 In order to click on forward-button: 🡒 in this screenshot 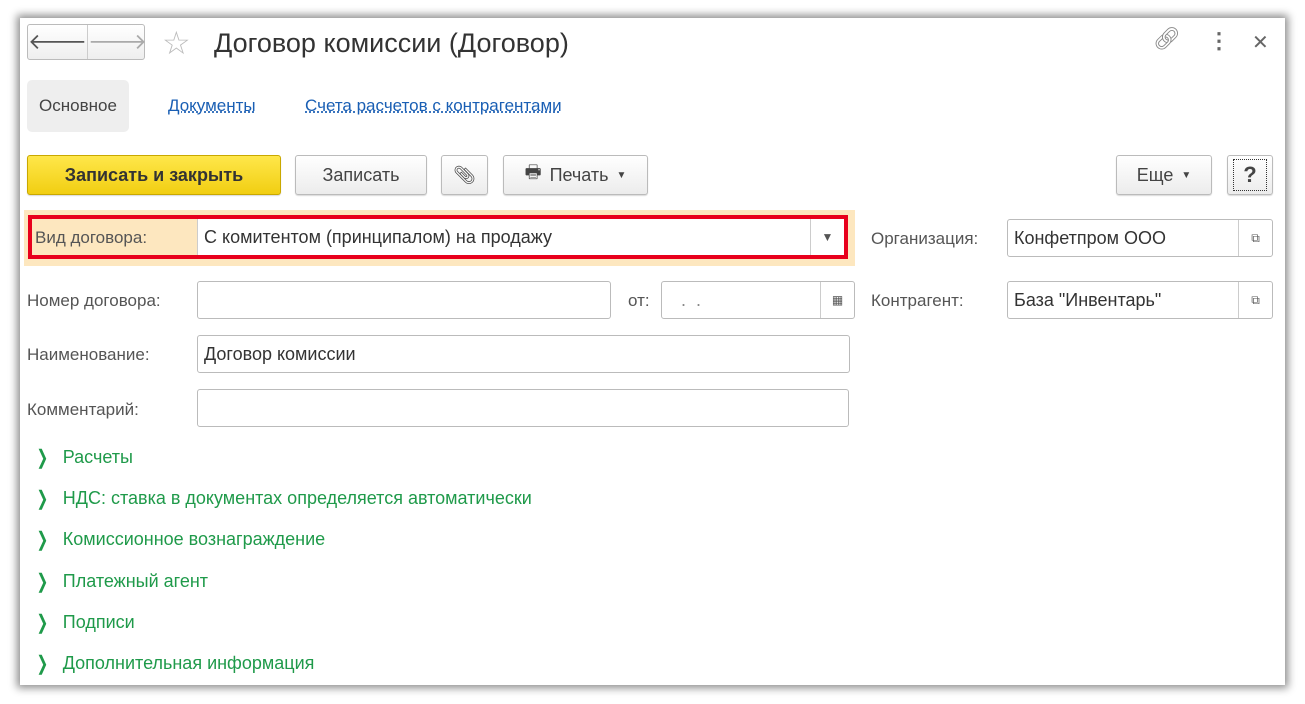, I will do `click(117, 42)`.